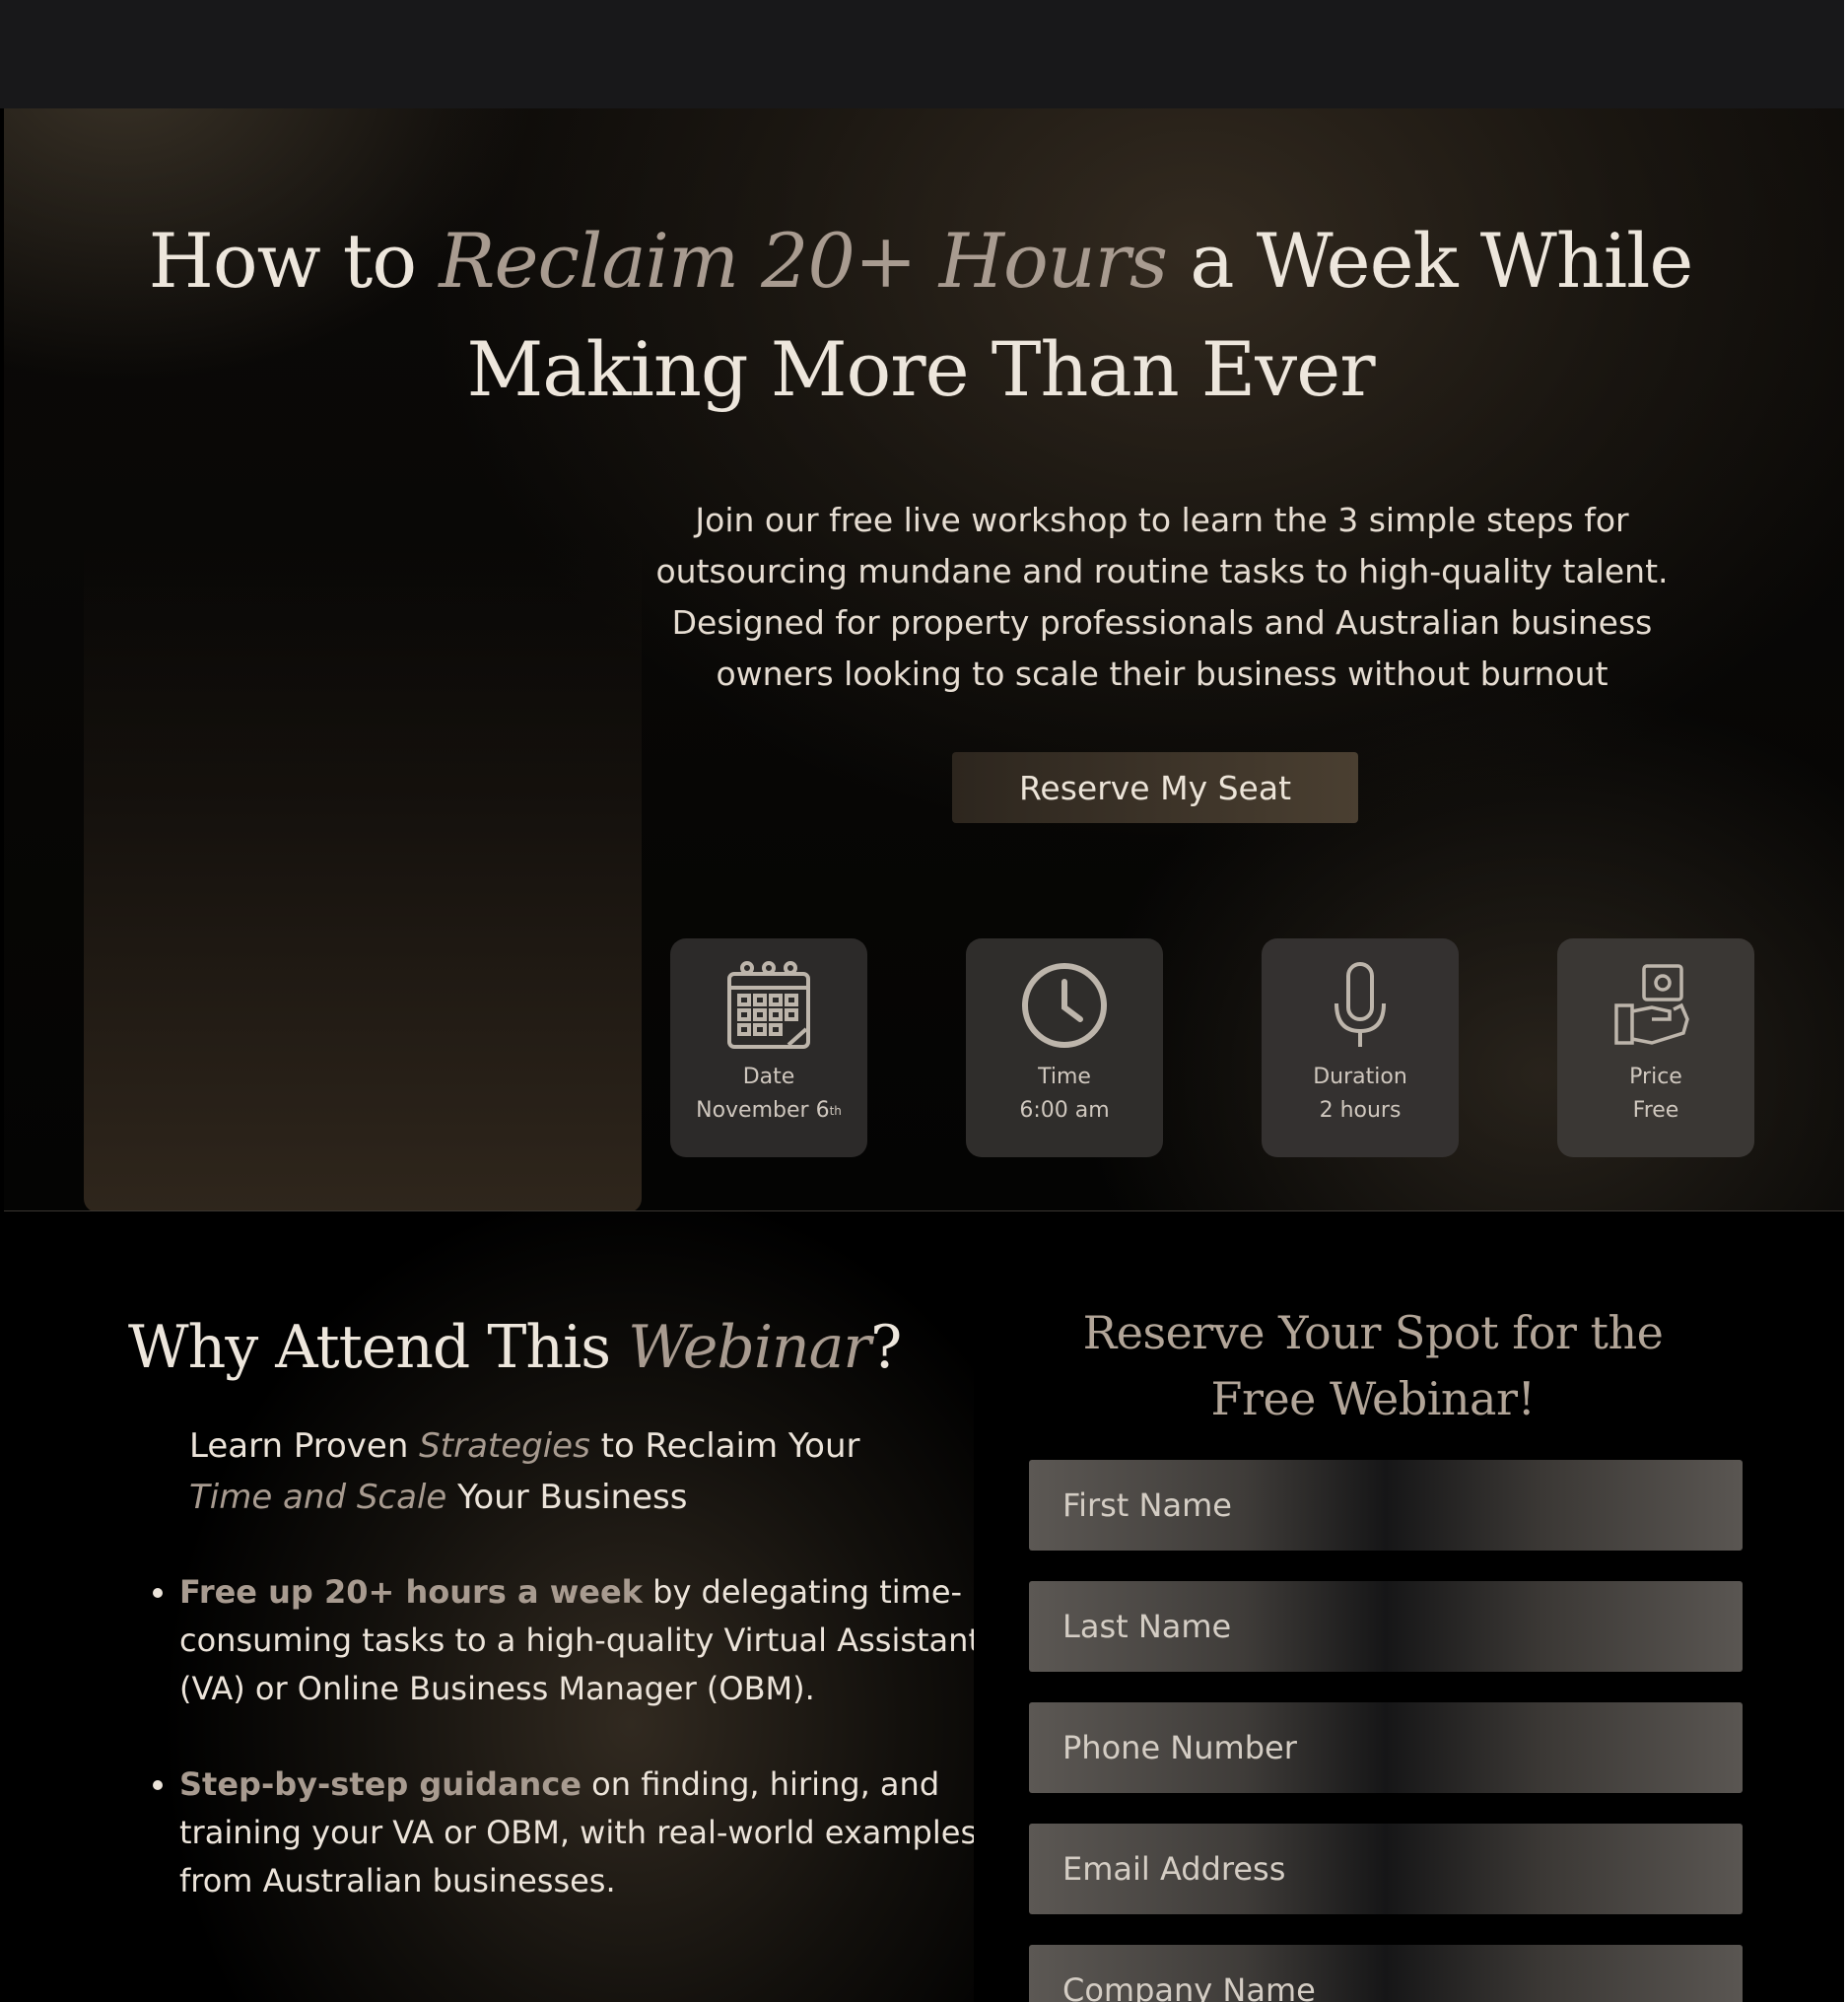 The height and width of the screenshot is (2002, 1848). I want to click on form-title: Reserve Your Spot for the Free Webinar!, so click(1373, 1365).